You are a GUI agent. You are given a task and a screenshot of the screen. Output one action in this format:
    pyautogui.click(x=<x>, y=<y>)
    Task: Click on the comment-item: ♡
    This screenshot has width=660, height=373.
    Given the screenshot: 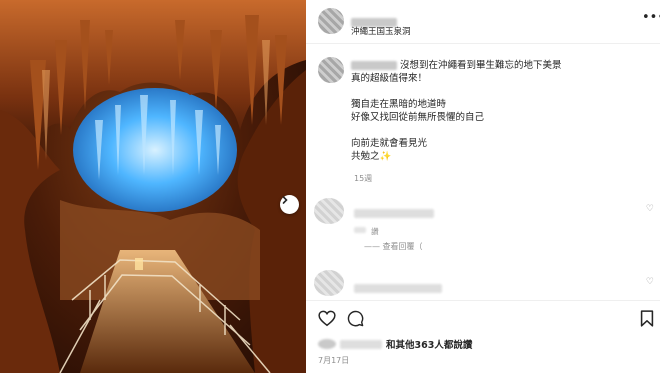 What is the action you would take?
    pyautogui.click(x=483, y=283)
    